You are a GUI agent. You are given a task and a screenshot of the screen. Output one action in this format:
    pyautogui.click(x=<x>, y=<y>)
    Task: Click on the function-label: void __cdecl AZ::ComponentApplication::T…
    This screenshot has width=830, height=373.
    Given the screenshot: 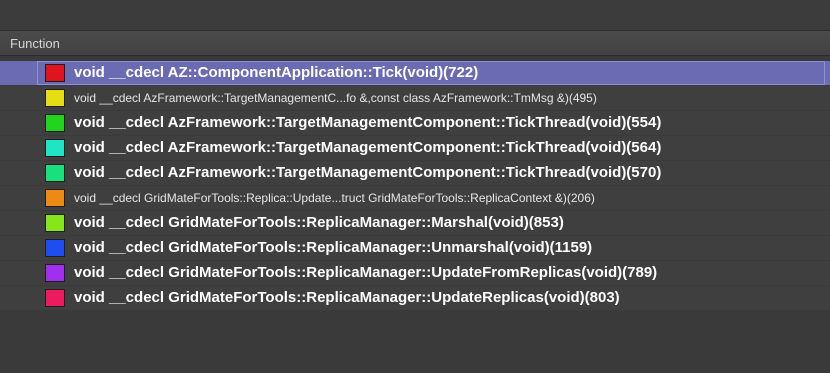 What is the action you would take?
    pyautogui.click(x=276, y=72)
    